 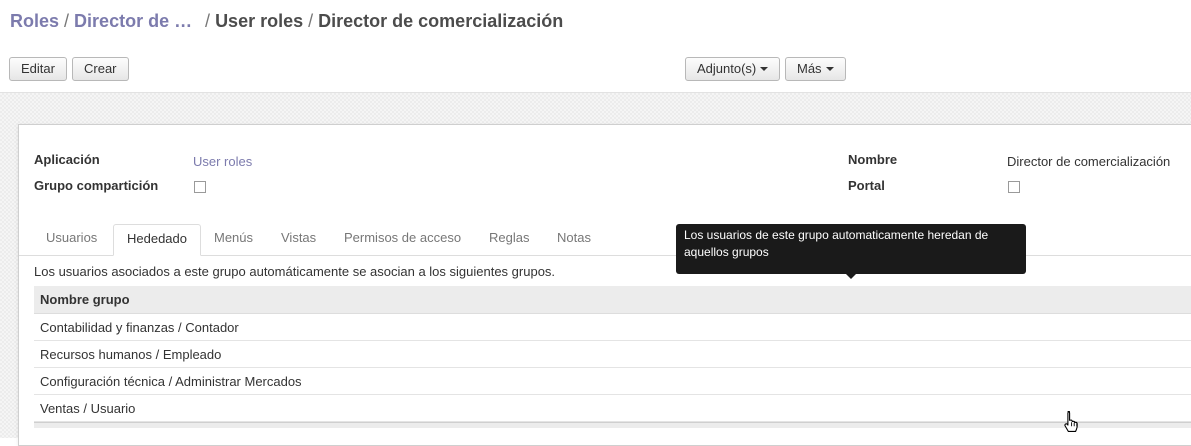 I want to click on name-label: Nombre, so click(x=873, y=159).